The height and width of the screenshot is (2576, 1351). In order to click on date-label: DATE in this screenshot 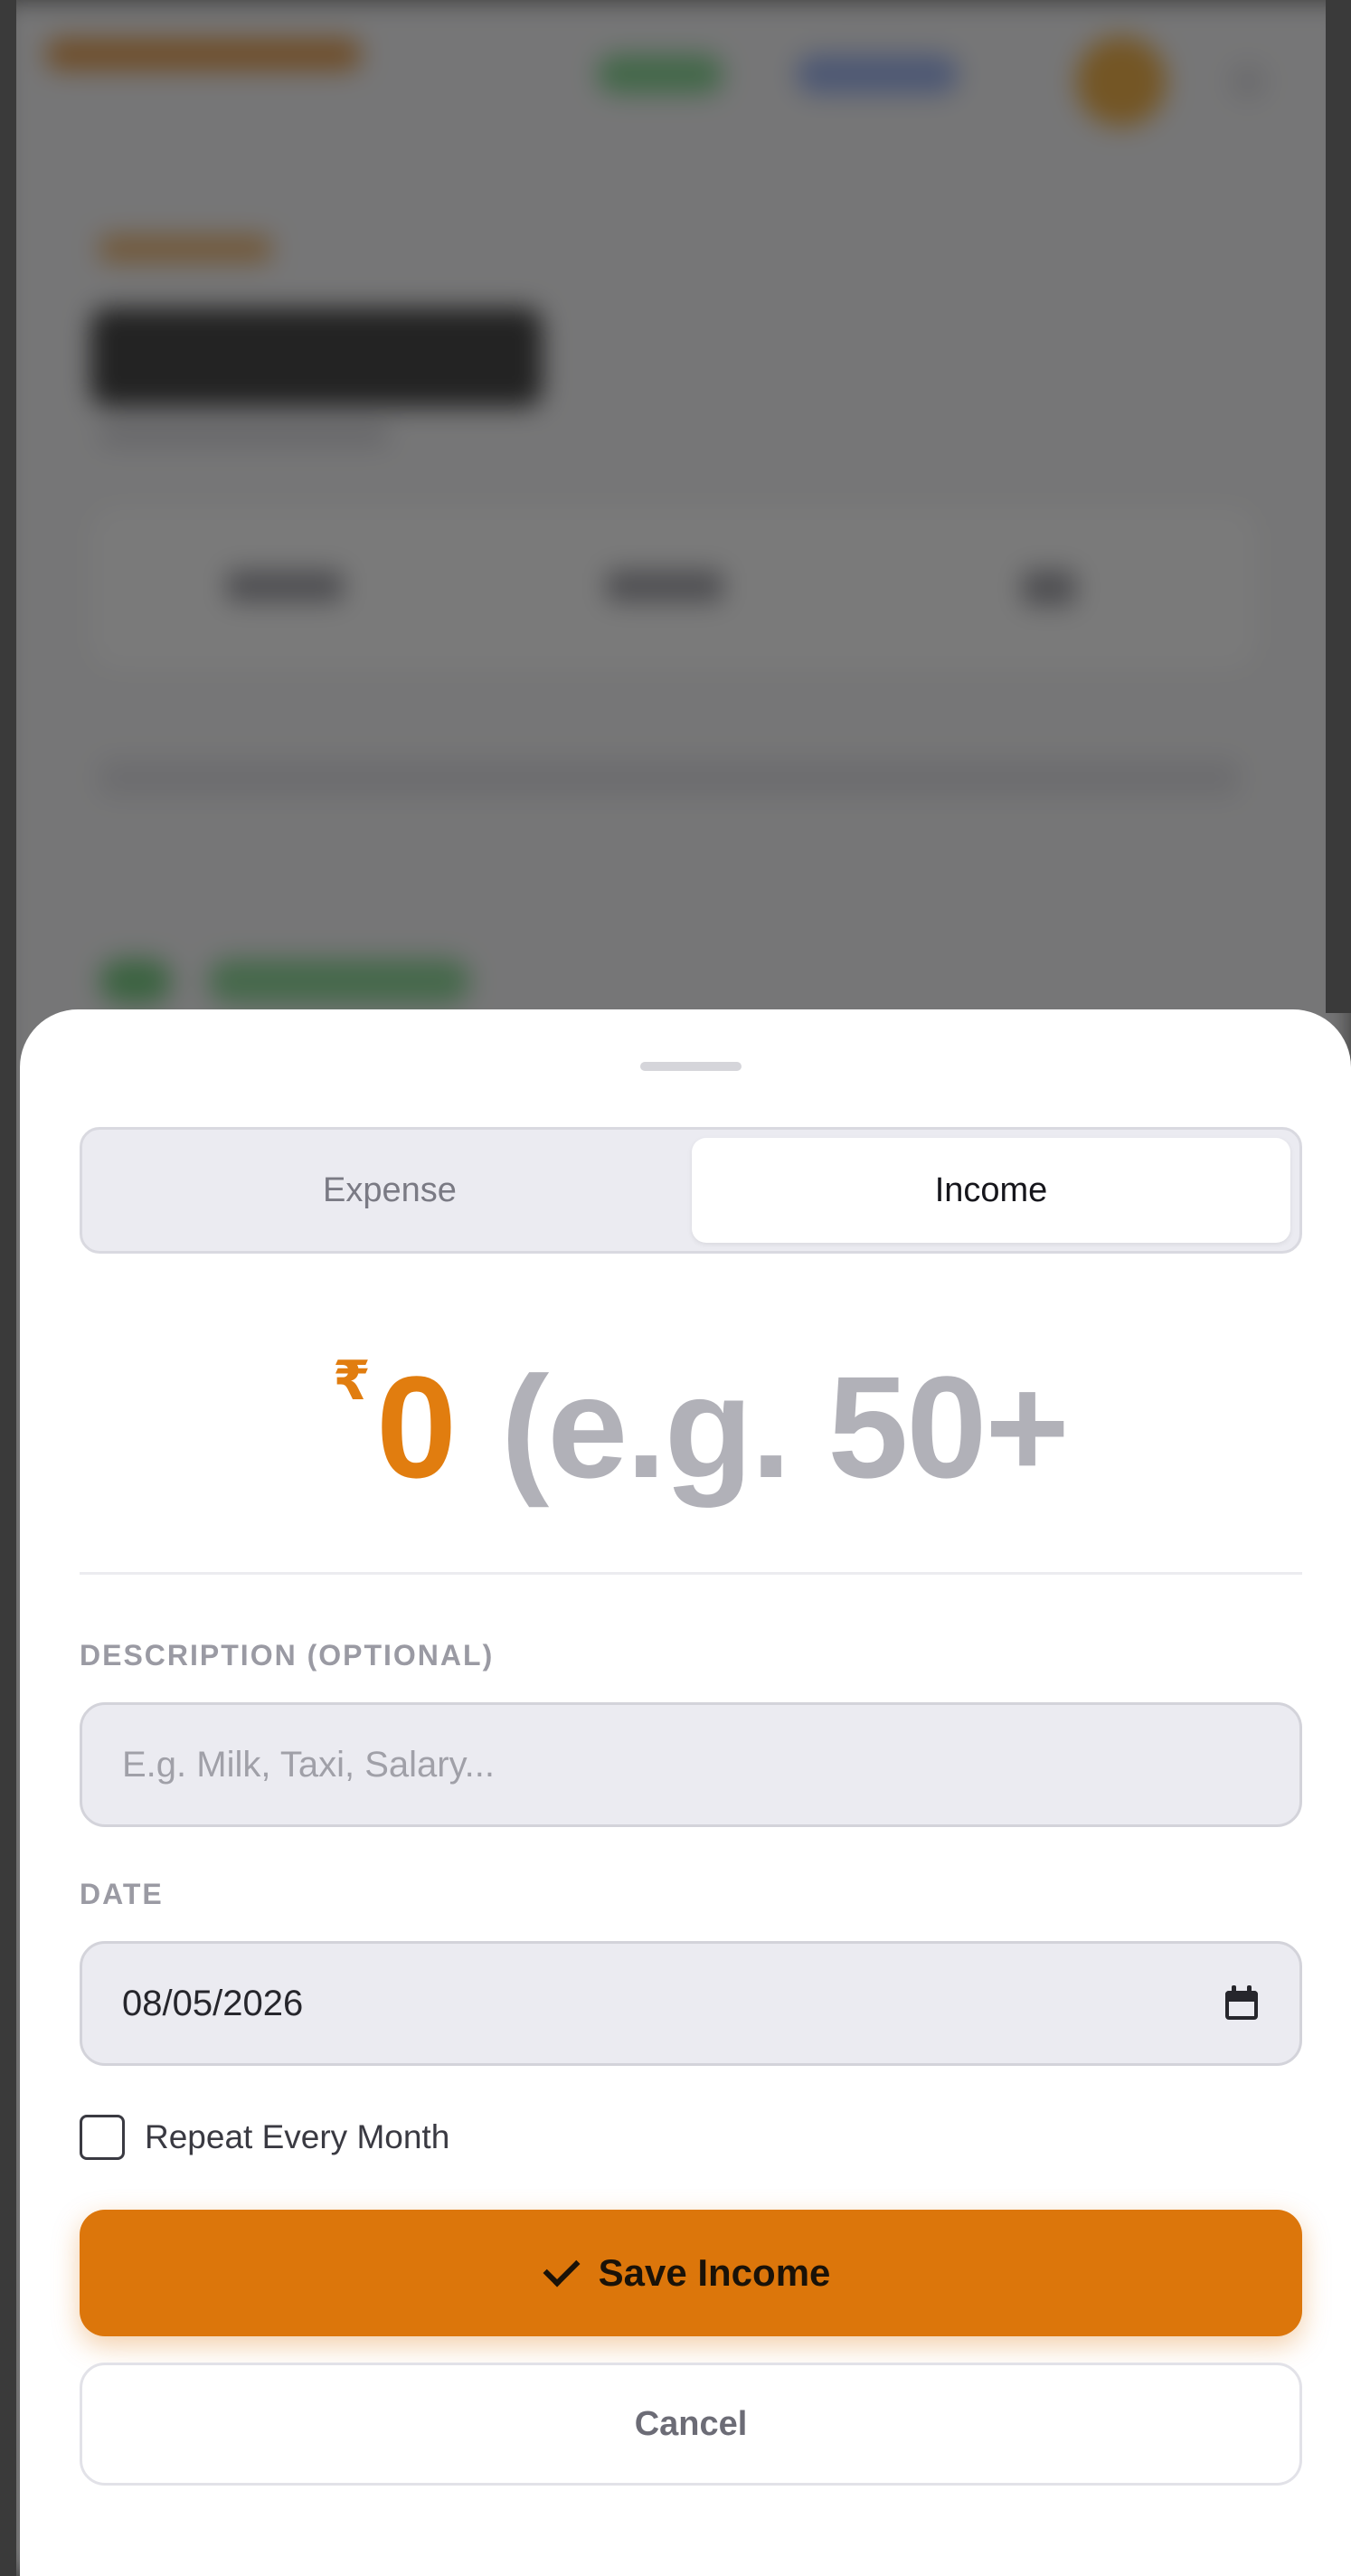, I will do `click(122, 1894)`.